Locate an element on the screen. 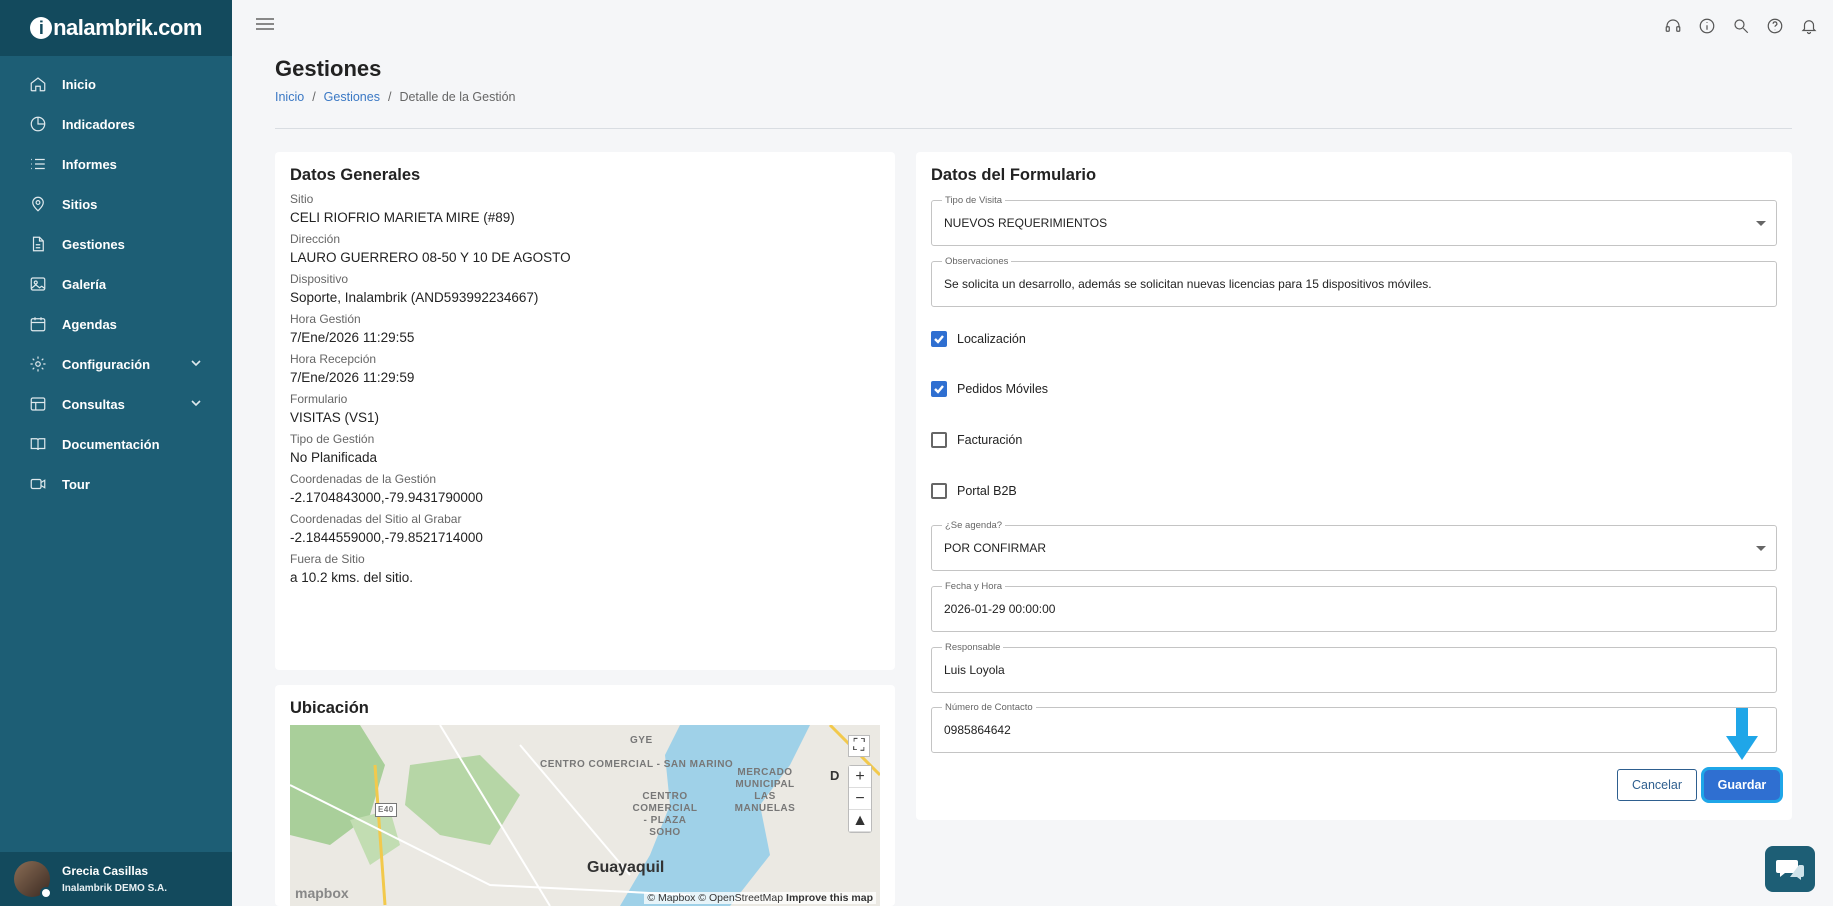 The width and height of the screenshot is (1833, 906). zoom-in-button: + is located at coordinates (860, 777).